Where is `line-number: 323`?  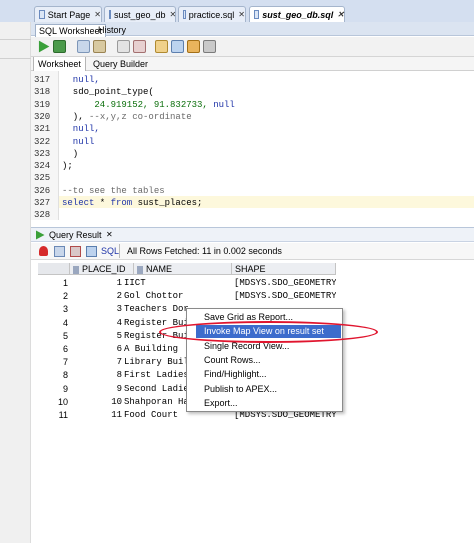
line-number: 323 is located at coordinates (42, 153).